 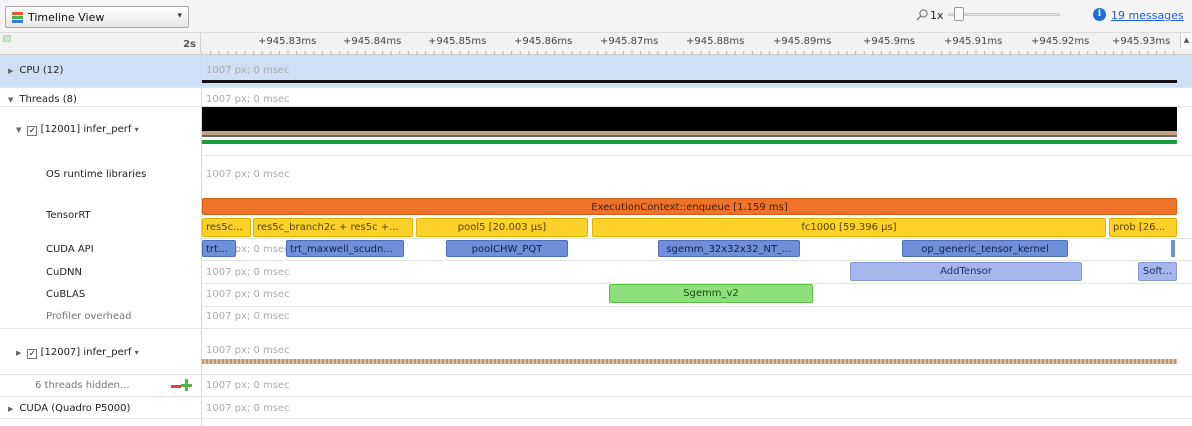 I want to click on cuda-device-placeholder: 1007 px; 0 msec, so click(x=248, y=408).